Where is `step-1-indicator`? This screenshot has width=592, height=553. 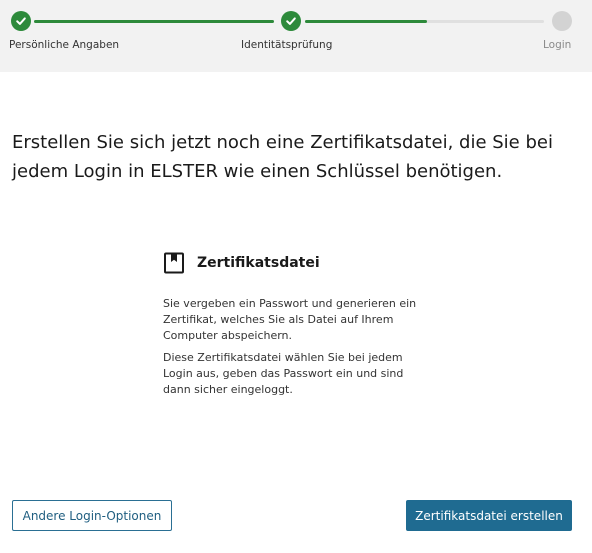 step-1-indicator is located at coordinates (21, 21).